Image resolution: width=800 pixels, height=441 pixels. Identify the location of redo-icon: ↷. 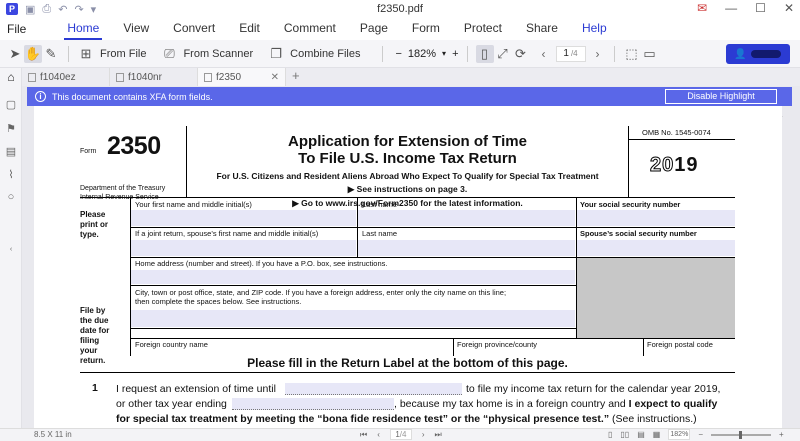
(78, 9).